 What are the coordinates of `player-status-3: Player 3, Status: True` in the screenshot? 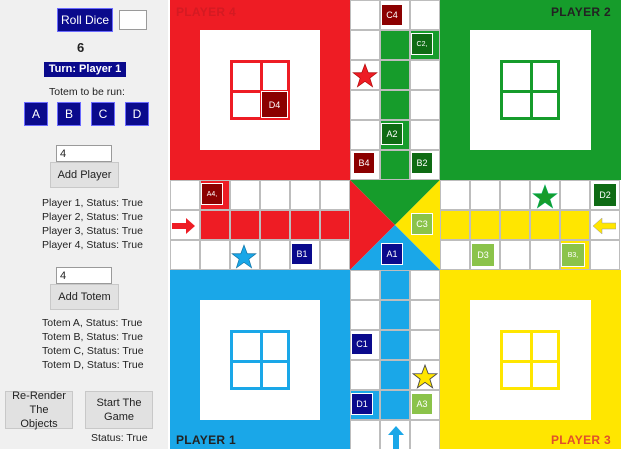 It's located at (92, 231).